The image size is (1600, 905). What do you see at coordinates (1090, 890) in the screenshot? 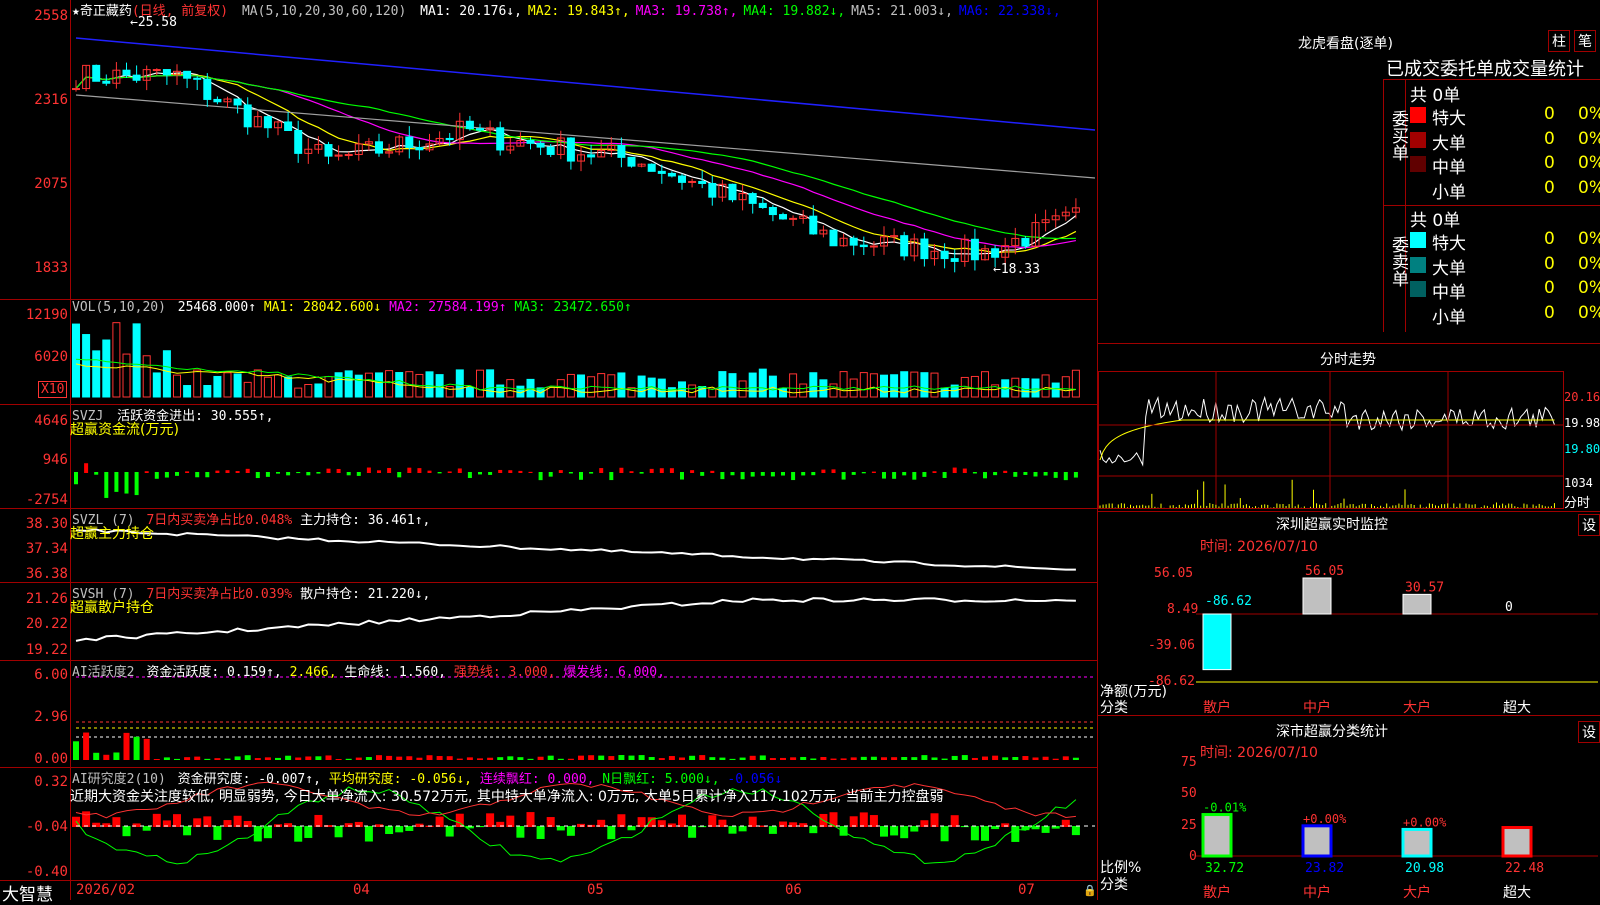
I see `lock-icon: 🔒` at bounding box center [1090, 890].